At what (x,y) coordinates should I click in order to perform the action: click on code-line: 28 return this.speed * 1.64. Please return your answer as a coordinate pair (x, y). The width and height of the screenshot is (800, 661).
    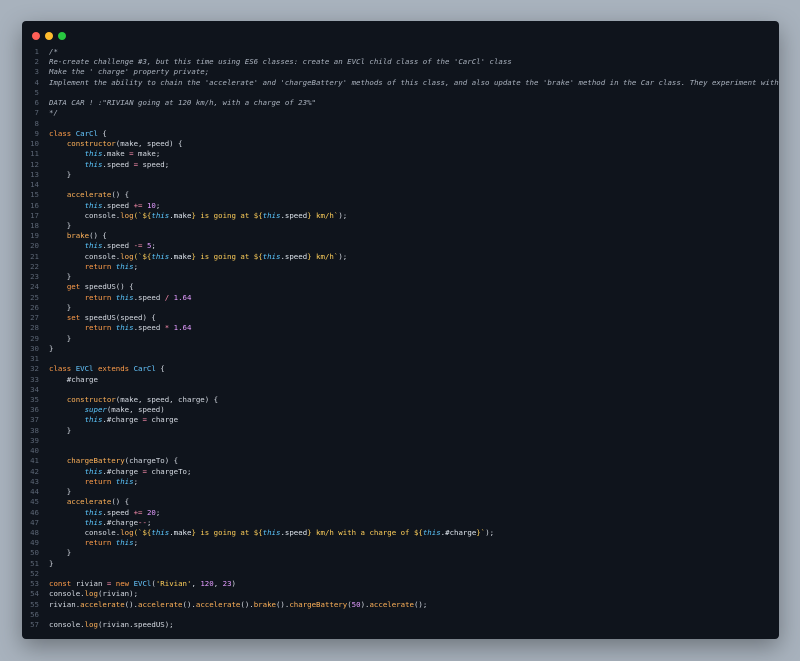
    Looking at the image, I should click on (400, 328).